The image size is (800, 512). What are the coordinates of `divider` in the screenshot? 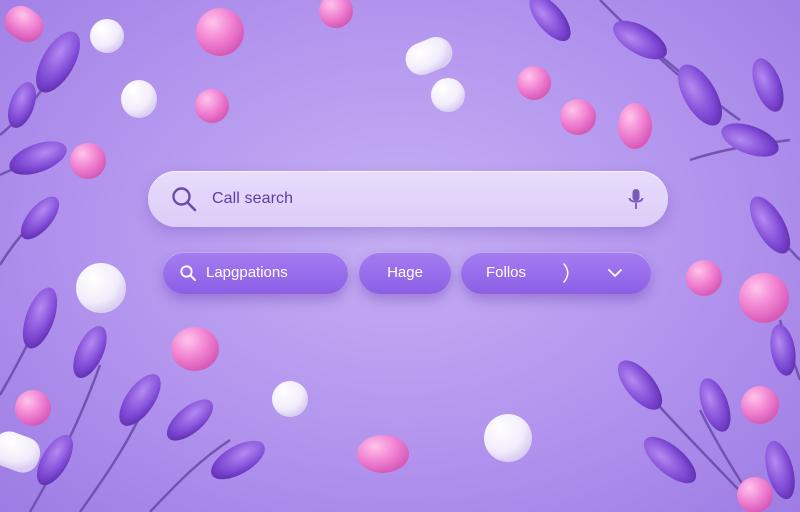 It's located at (566, 273).